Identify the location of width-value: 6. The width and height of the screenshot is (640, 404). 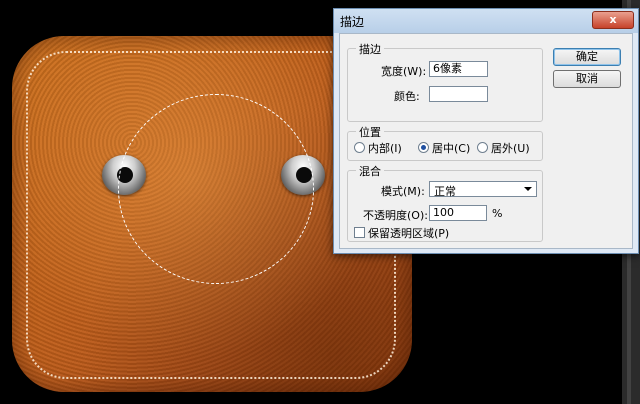
(436, 68).